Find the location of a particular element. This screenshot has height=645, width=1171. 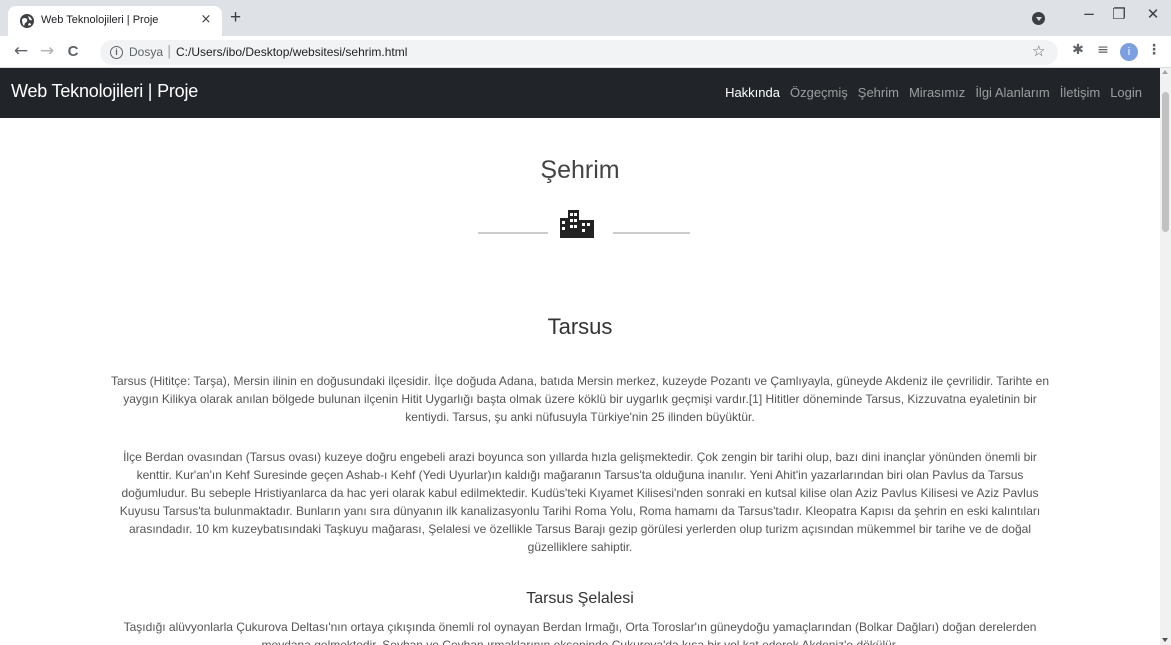

section-title: Tarsus is located at coordinates (580, 326).